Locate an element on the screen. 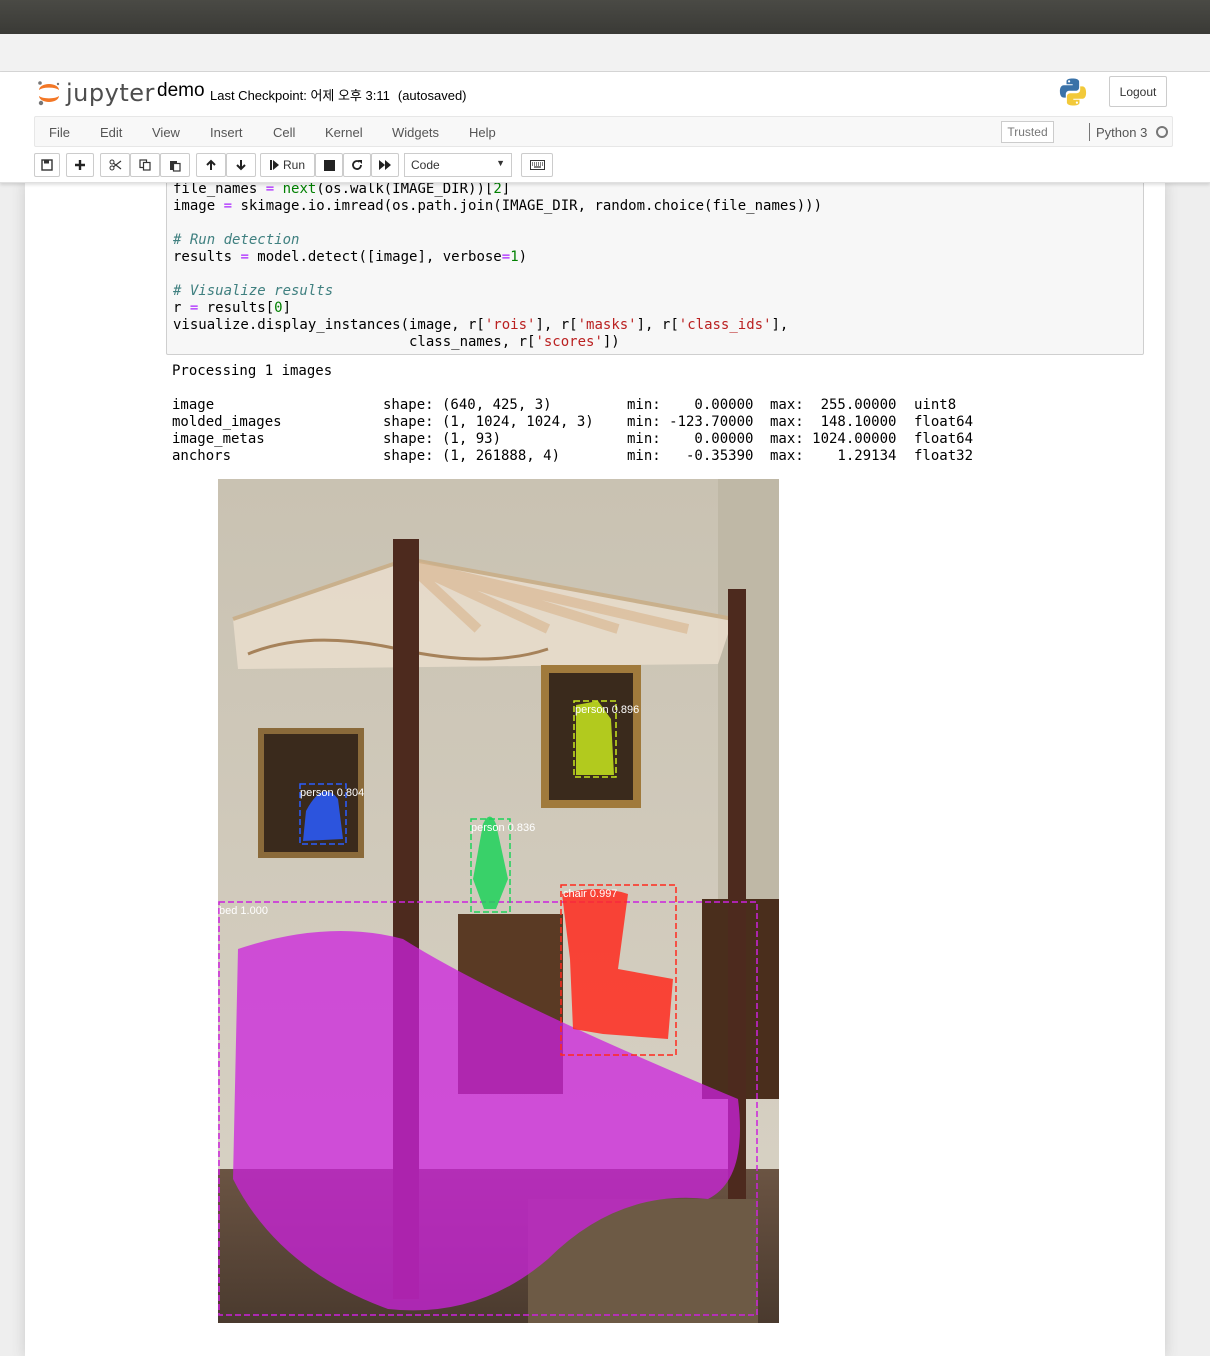 The image size is (1210, 1356). python-logo-icon is located at coordinates (1073, 92).